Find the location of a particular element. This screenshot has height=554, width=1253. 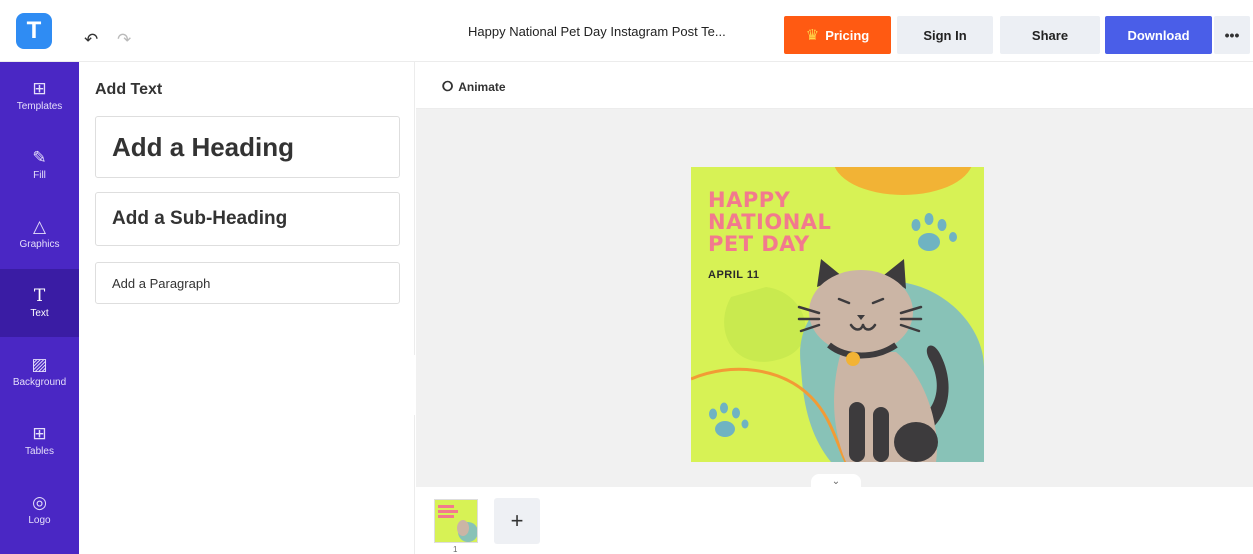

sidebar-item-templates: ⊞ Templates is located at coordinates (39, 96).